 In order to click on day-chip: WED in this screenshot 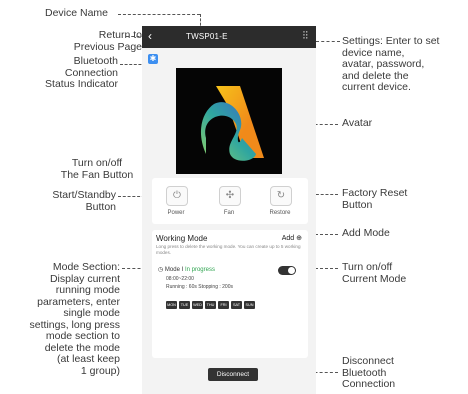, I will do `click(197, 305)`.